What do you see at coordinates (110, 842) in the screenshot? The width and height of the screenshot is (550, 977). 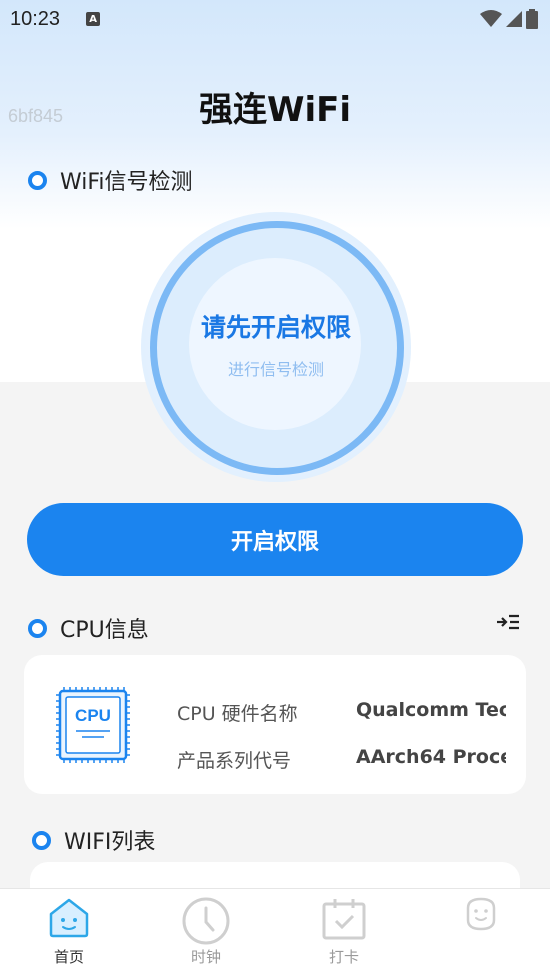 I see `wifi-list-section-title: WIFI列表` at bounding box center [110, 842].